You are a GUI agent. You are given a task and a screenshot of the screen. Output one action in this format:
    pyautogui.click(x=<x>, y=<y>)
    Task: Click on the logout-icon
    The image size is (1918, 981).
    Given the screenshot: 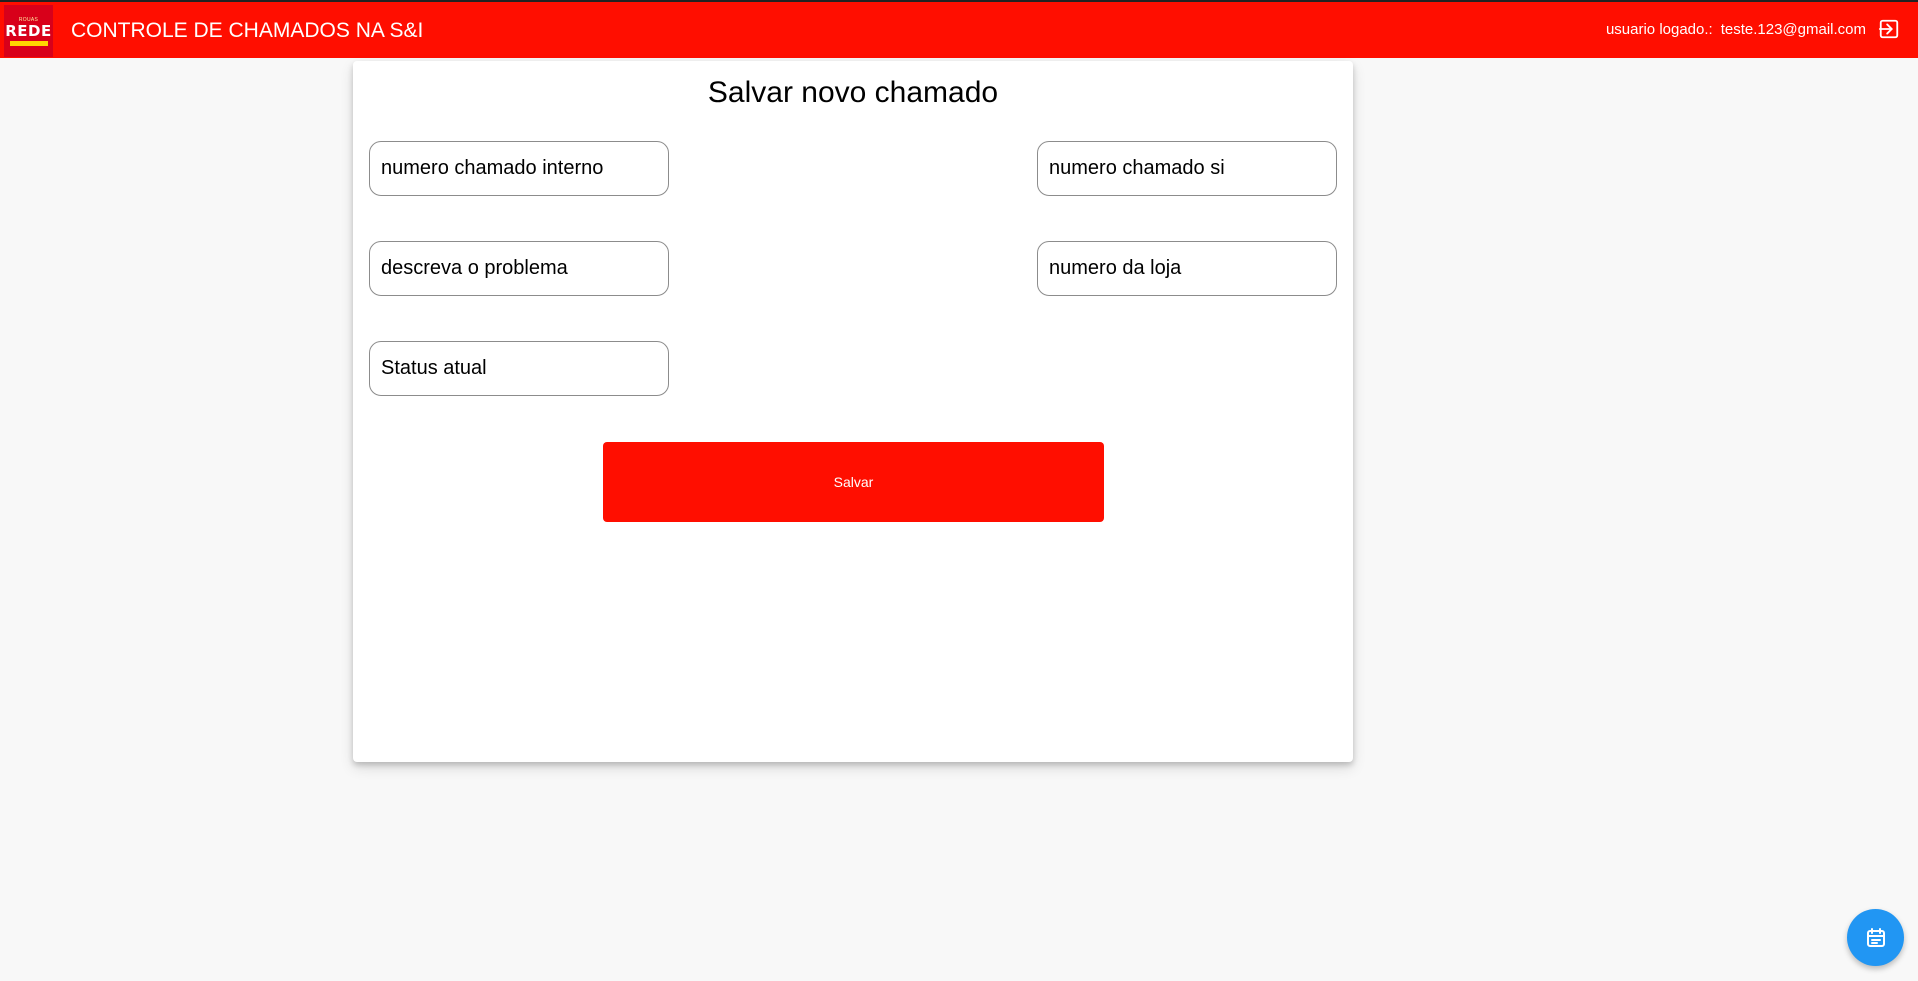 What is the action you would take?
    pyautogui.click(x=1889, y=29)
    